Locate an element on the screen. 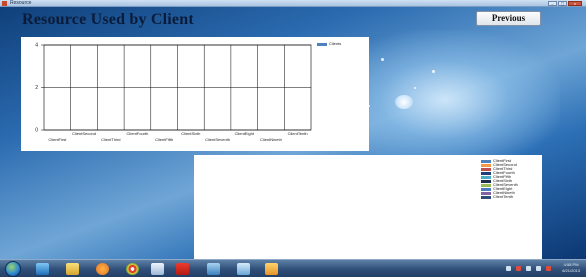 Image resolution: width=586 pixels, height=277 pixels. legend-label: ClientTenth is located at coordinates (503, 196).